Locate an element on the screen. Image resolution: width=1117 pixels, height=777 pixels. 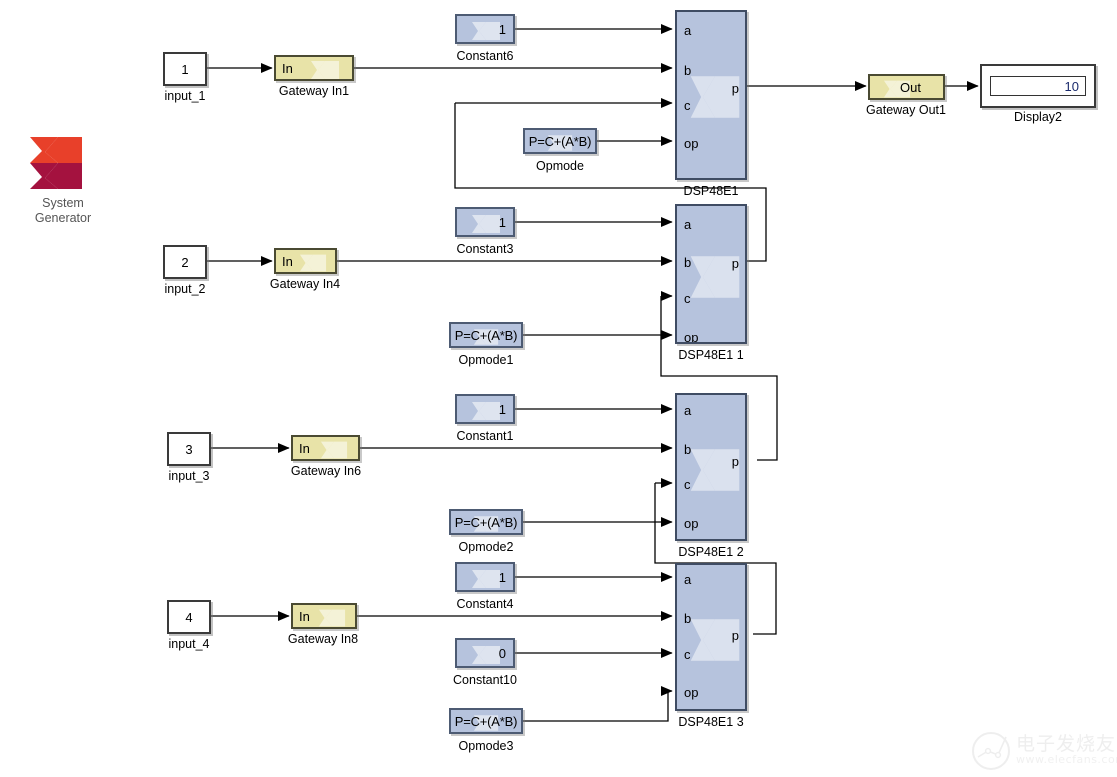
system-generator-logo: System Generator is located at coordinates (59, 179).